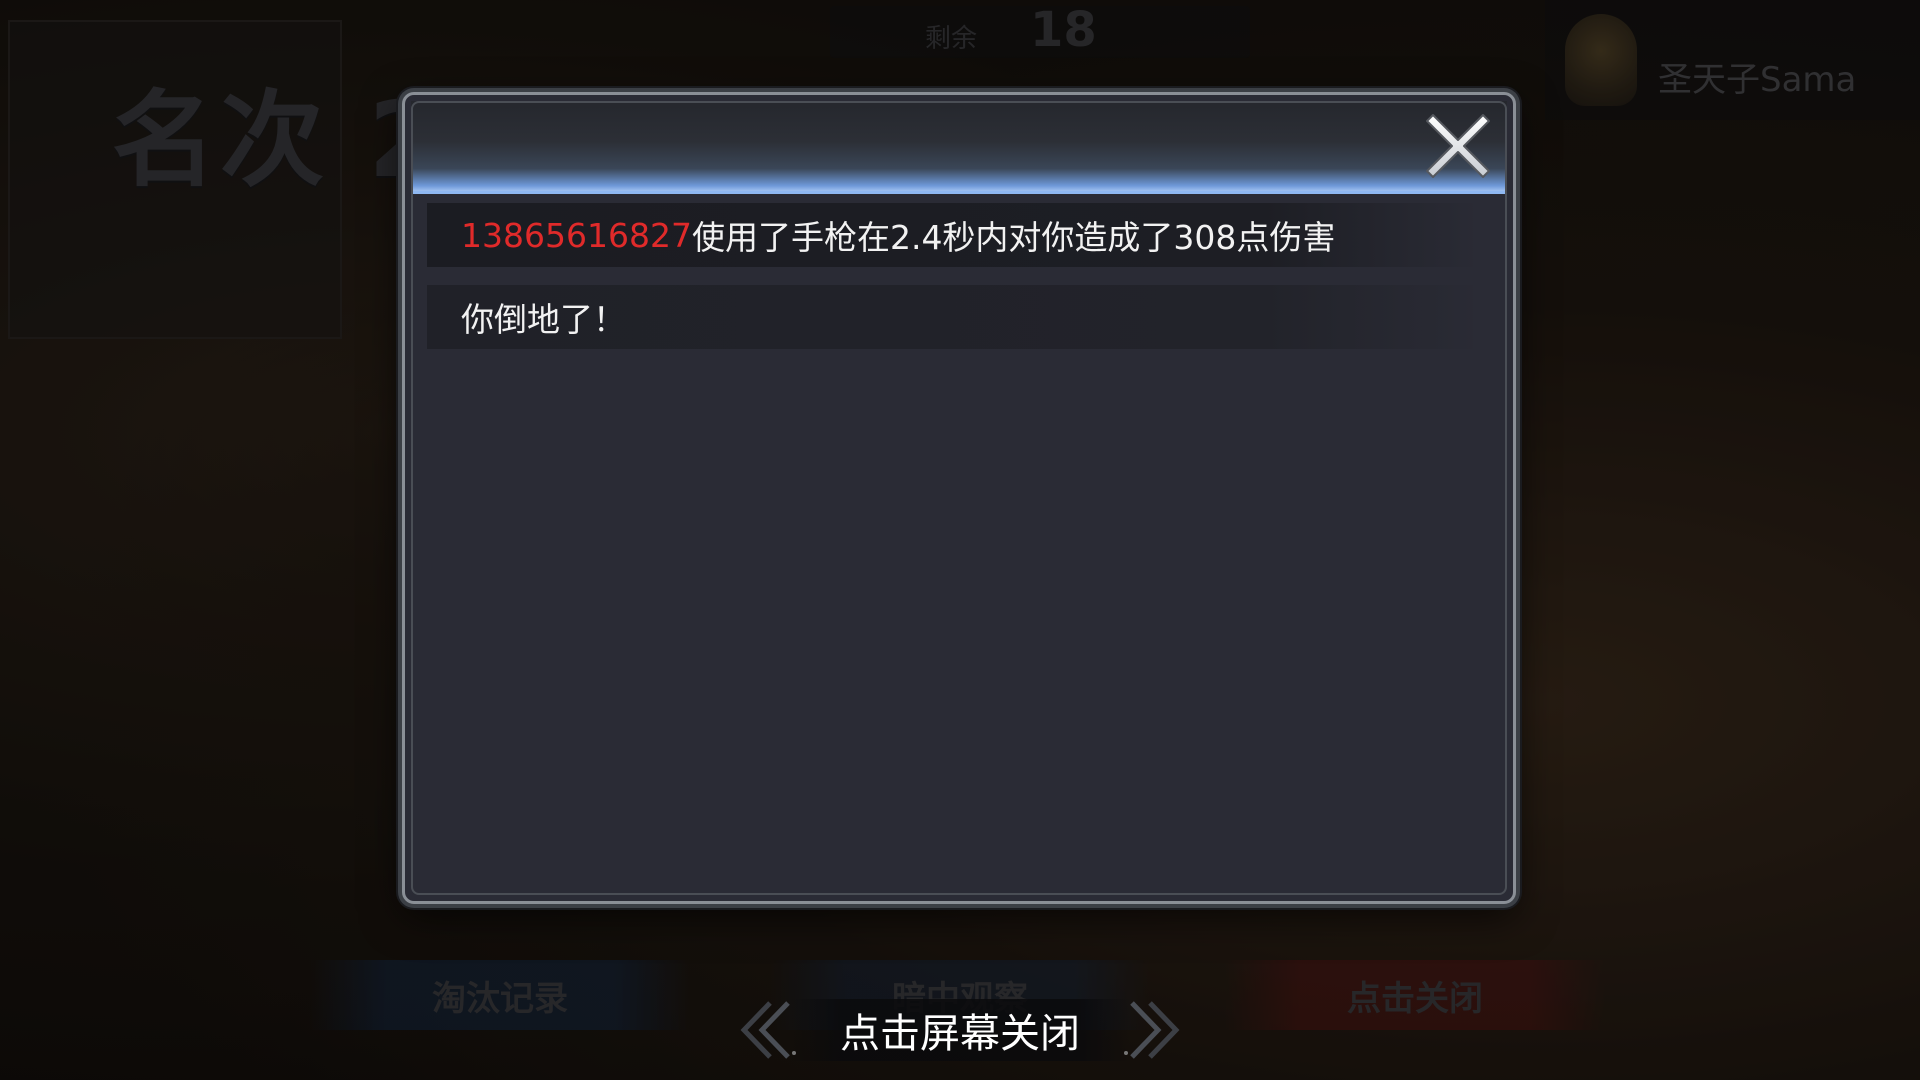  What do you see at coordinates (1155, 1030) in the screenshot?
I see `chevron-right-icon` at bounding box center [1155, 1030].